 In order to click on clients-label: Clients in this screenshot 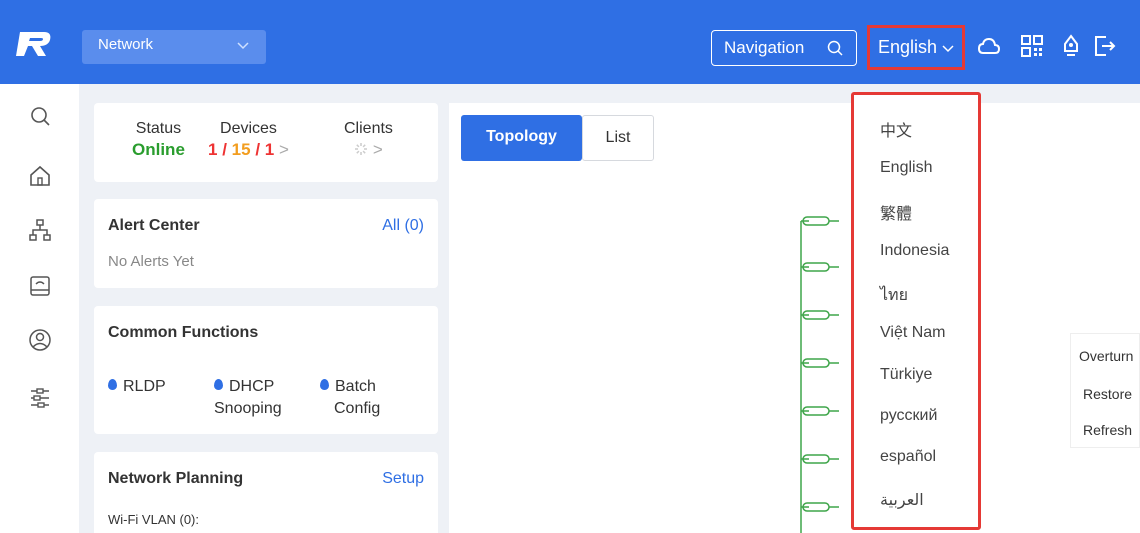, I will do `click(368, 128)`.